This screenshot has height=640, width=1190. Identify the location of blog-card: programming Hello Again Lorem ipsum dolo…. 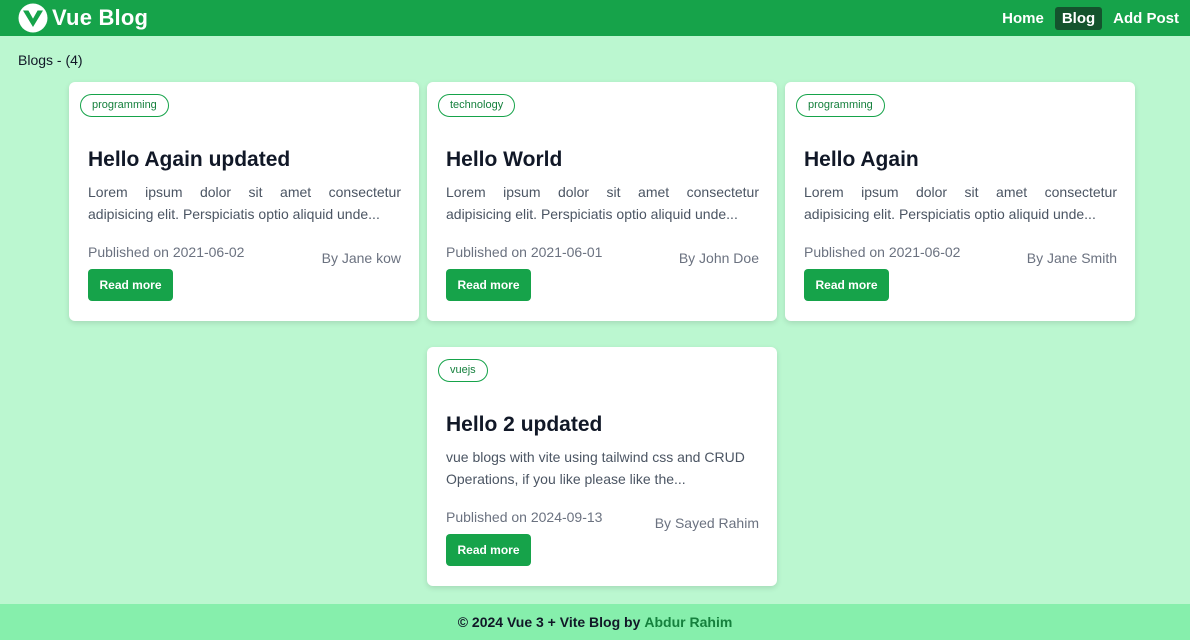
(960, 201).